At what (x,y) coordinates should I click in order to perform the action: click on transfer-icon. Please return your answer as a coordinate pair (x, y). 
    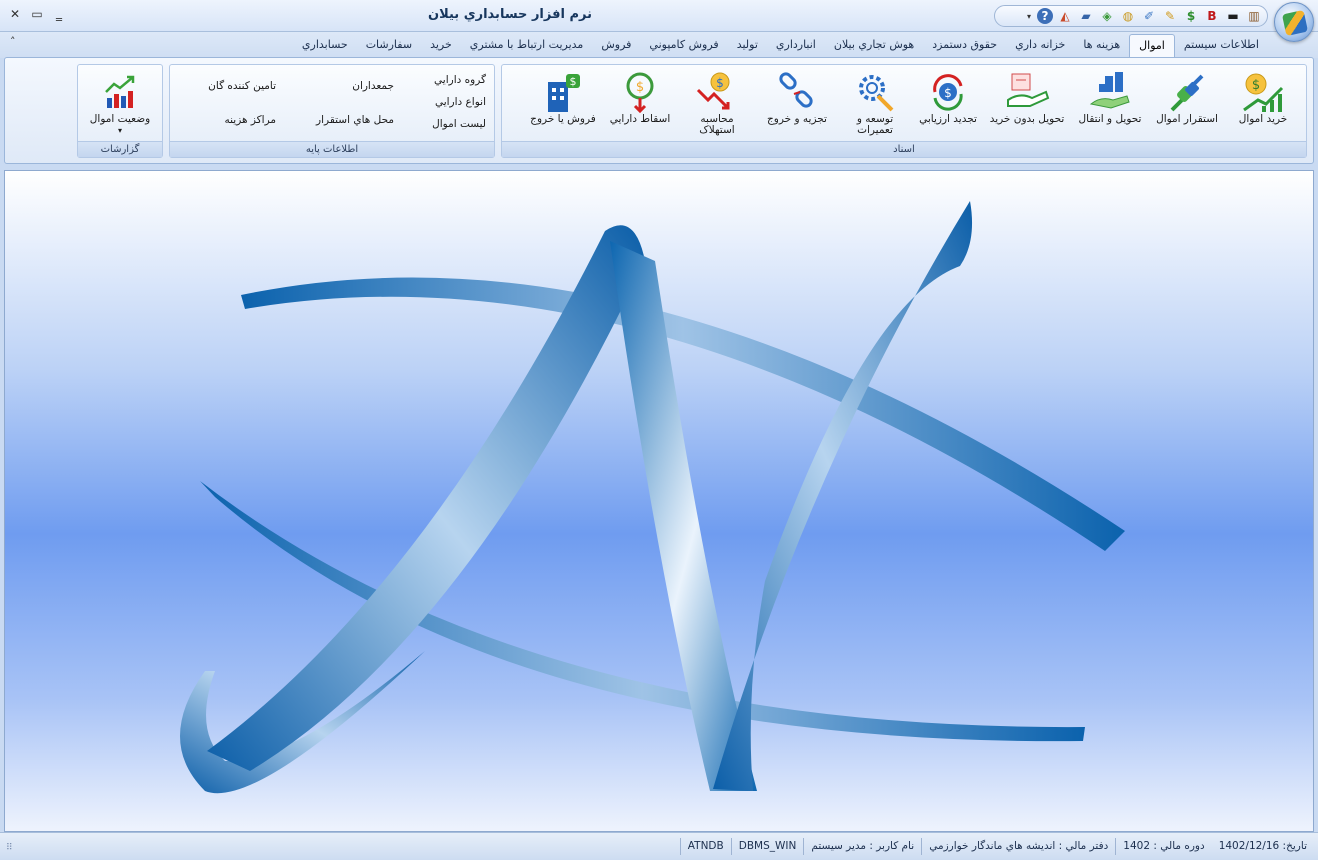
    Looking at the image, I should click on (1110, 92).